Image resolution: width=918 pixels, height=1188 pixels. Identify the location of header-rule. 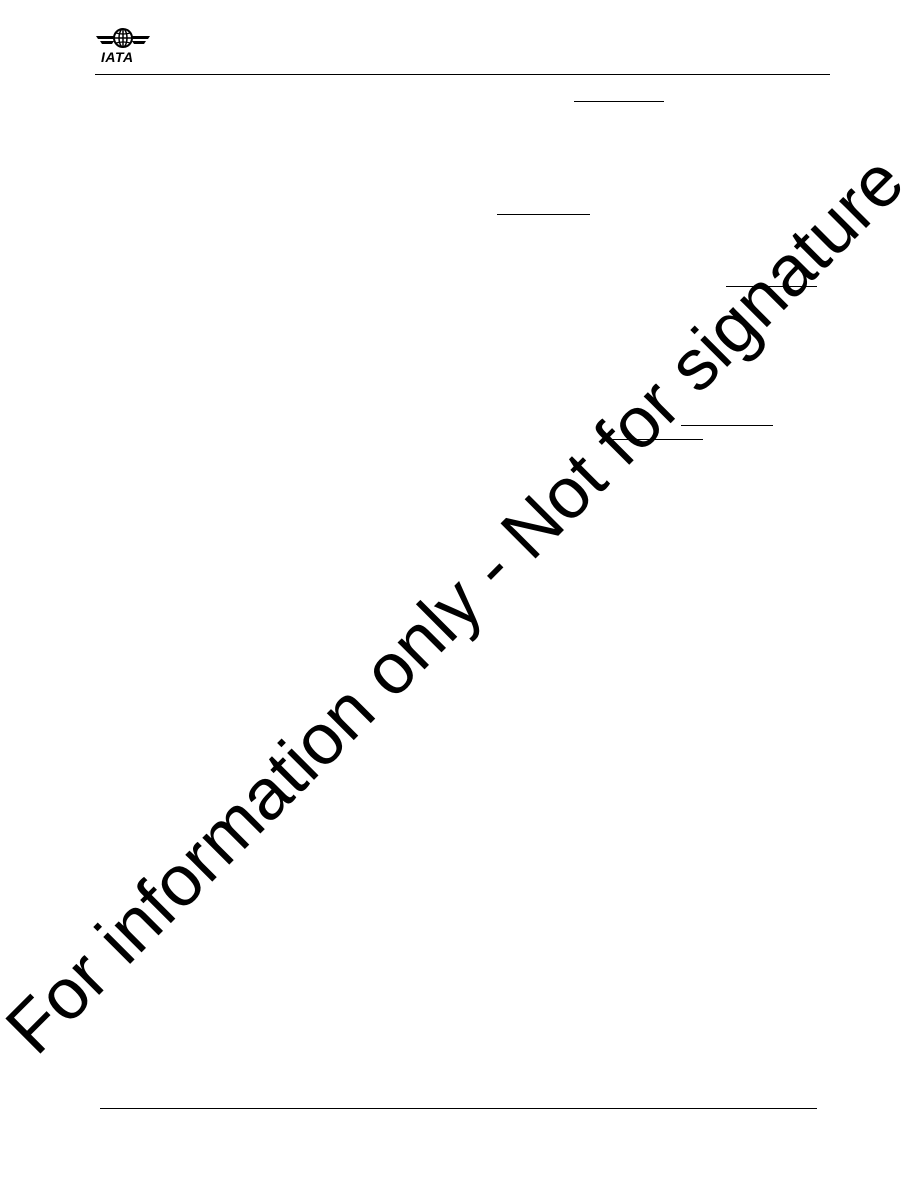
(462, 74).